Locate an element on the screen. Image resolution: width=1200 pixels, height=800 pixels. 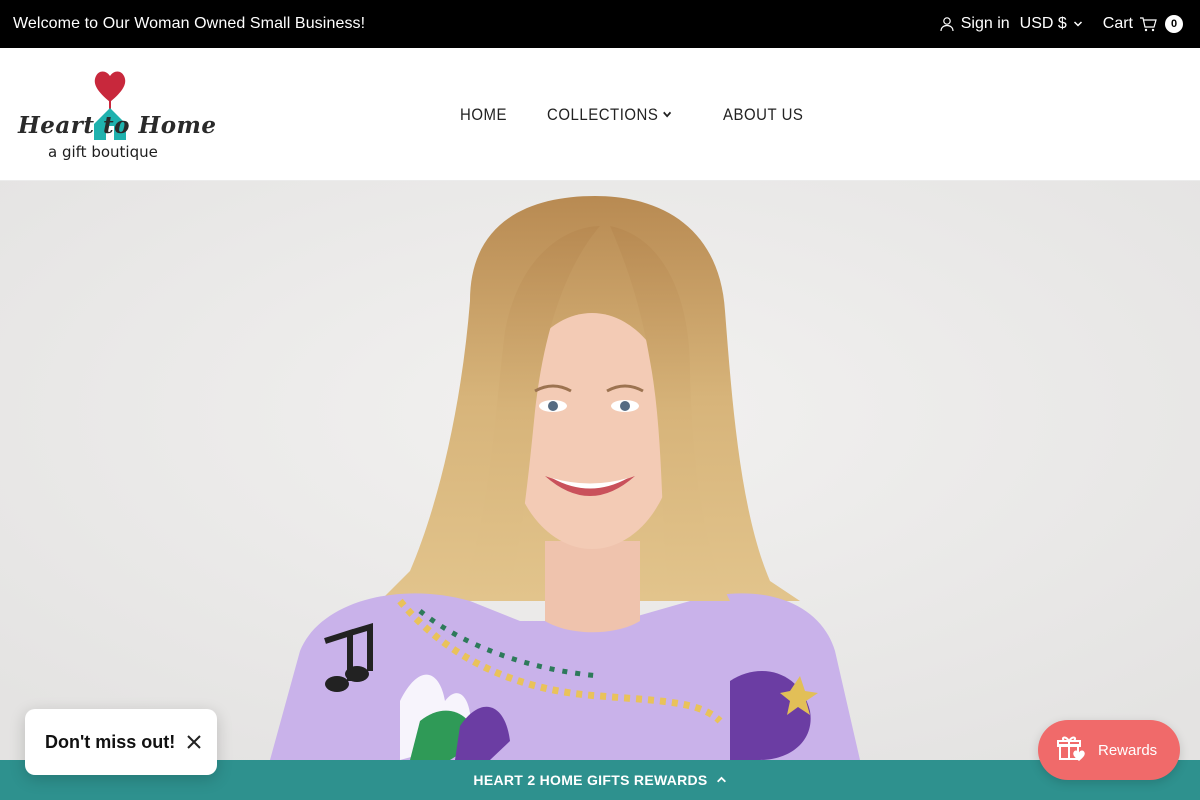
nav-item-label: HOME is located at coordinates (483, 114).